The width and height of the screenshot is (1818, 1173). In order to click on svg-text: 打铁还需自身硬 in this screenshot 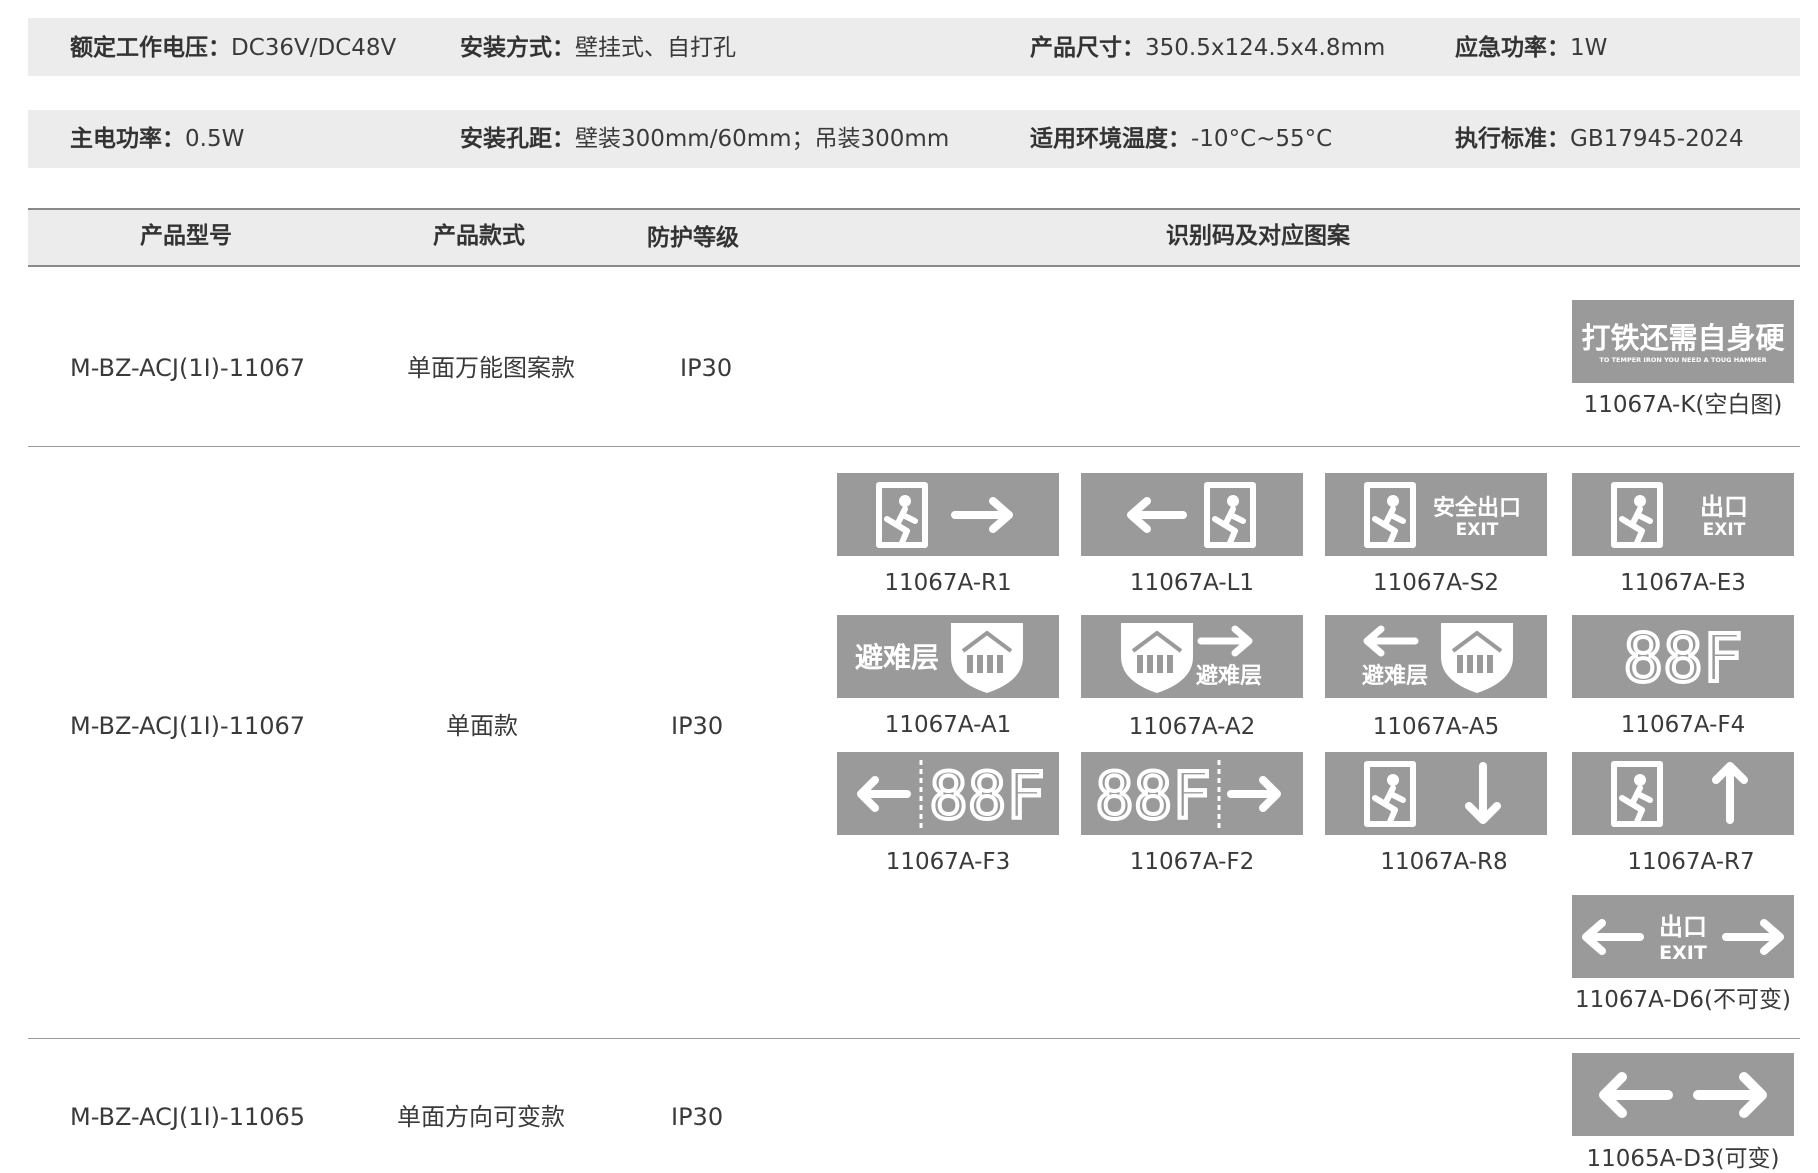, I will do `click(1683, 338)`.